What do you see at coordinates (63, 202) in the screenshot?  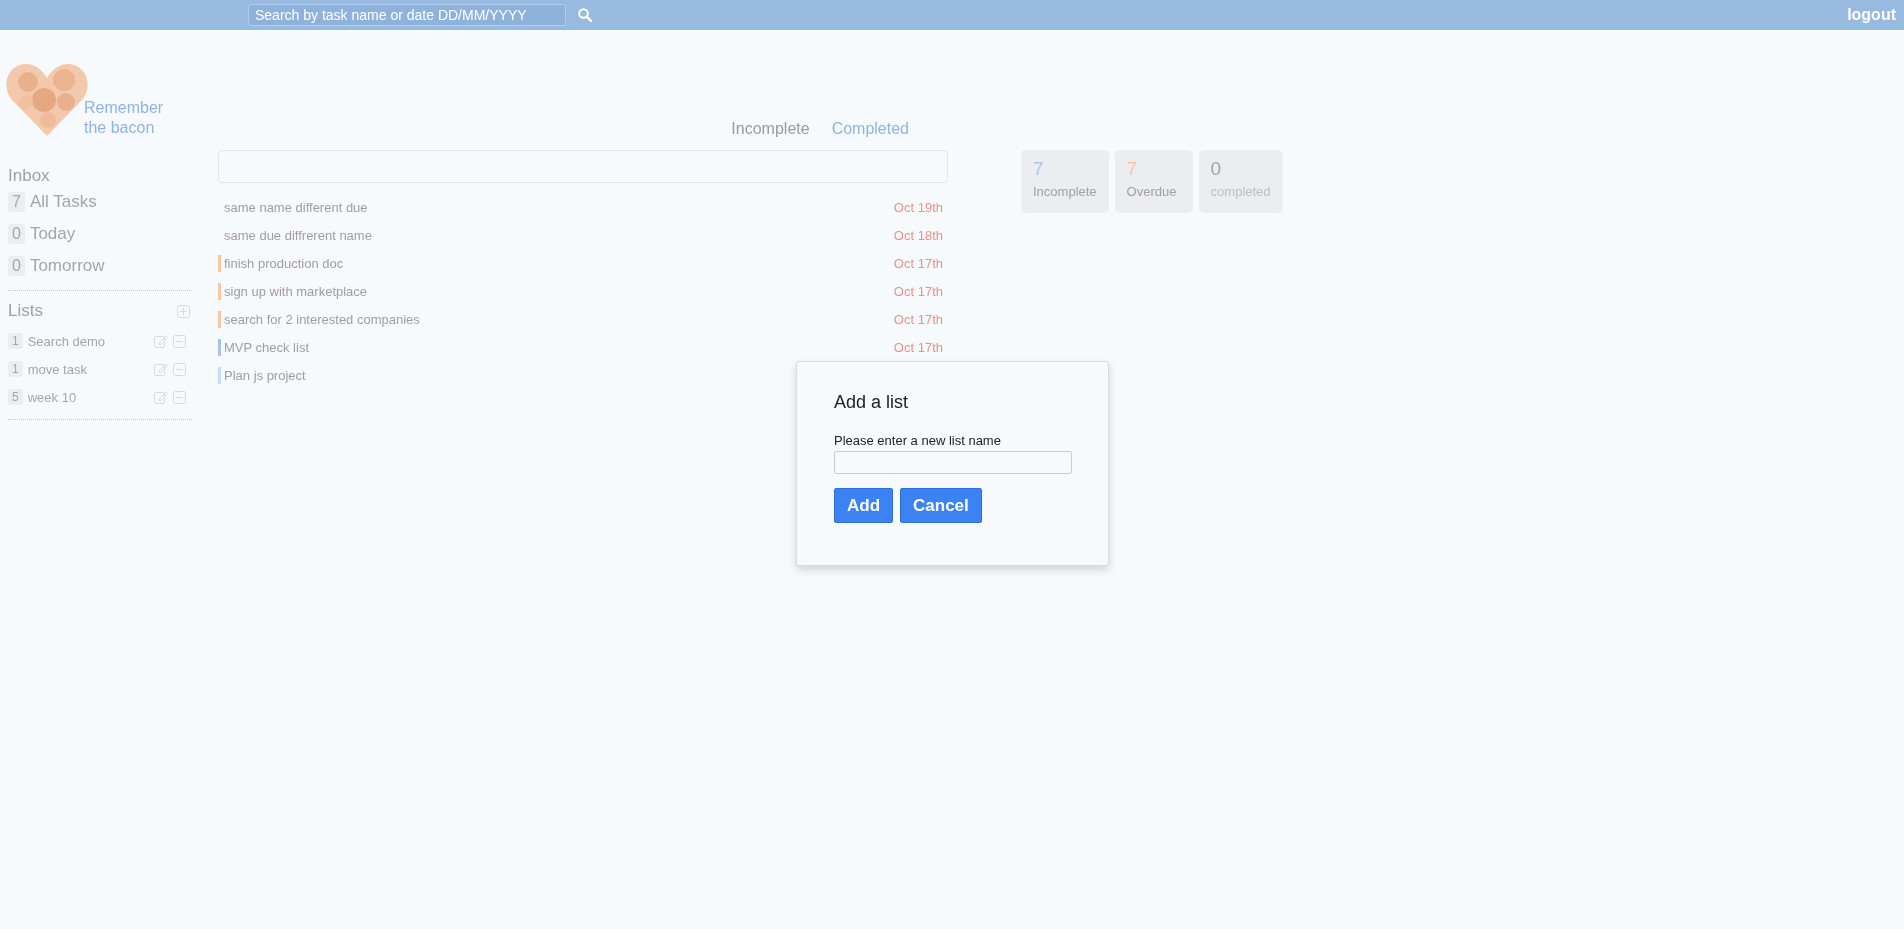 I see `inbox-item: All Tasks` at bounding box center [63, 202].